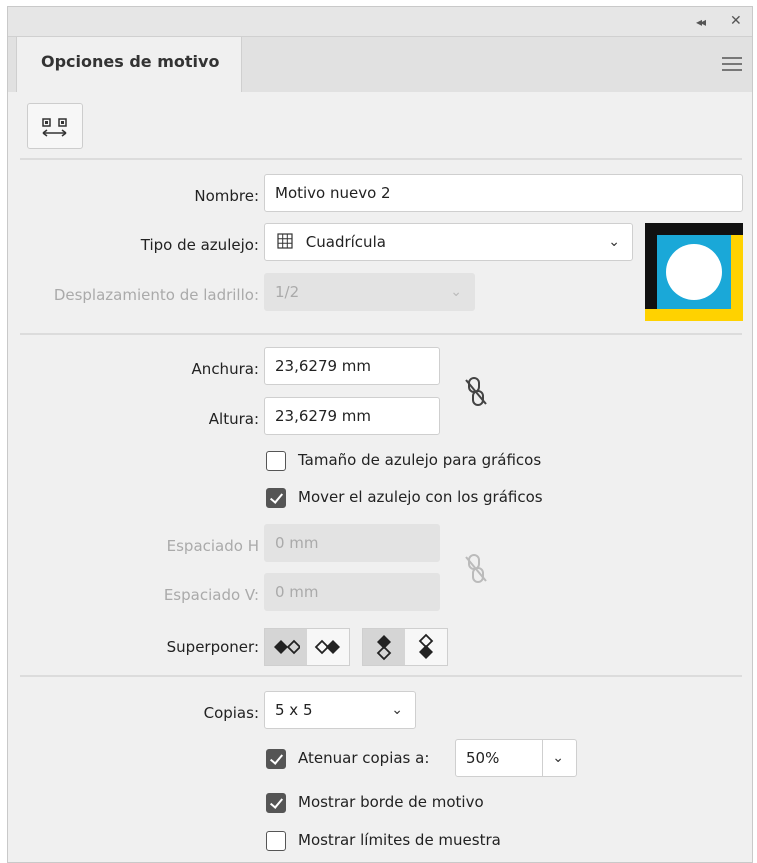 This screenshot has height=863, width=757. What do you see at coordinates (231, 713) in the screenshot?
I see `copias-label: Copias:` at bounding box center [231, 713].